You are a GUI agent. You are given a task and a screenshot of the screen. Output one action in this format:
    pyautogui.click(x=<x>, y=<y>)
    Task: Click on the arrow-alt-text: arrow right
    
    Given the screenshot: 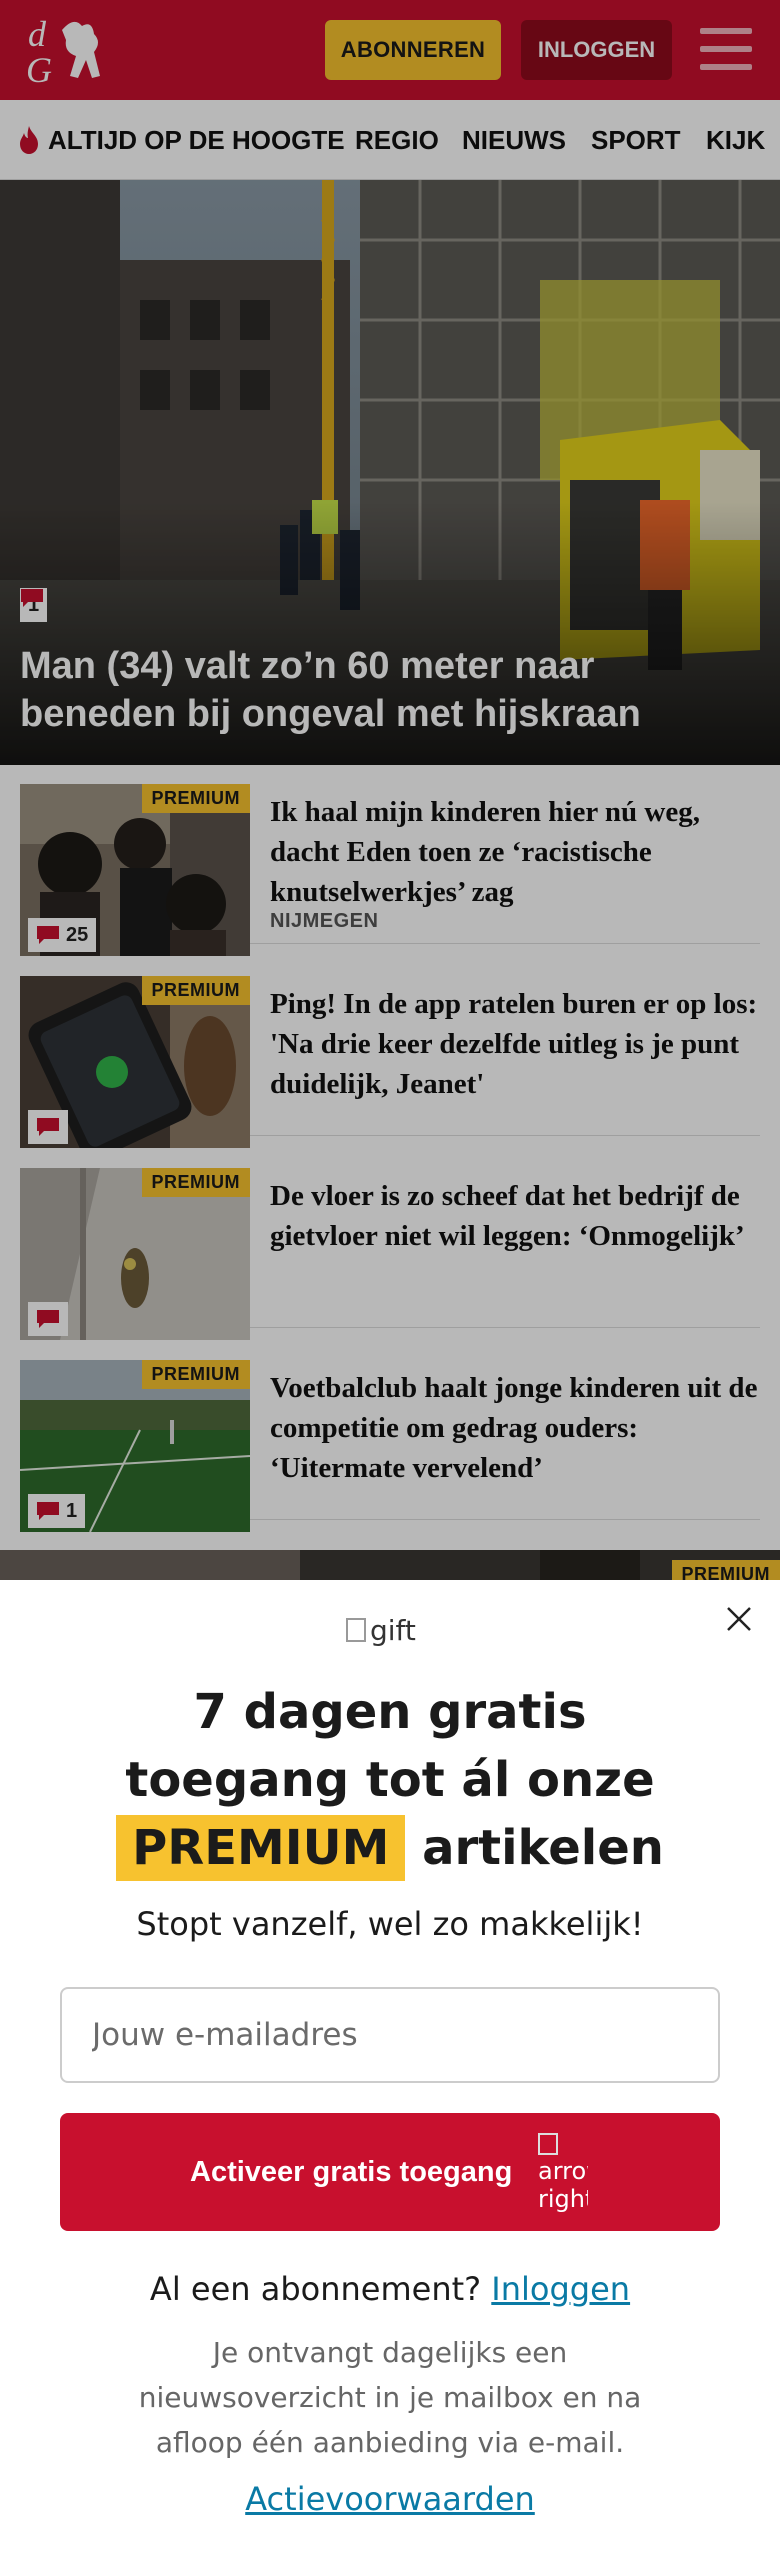 What is the action you would take?
    pyautogui.click(x=563, y=2185)
    